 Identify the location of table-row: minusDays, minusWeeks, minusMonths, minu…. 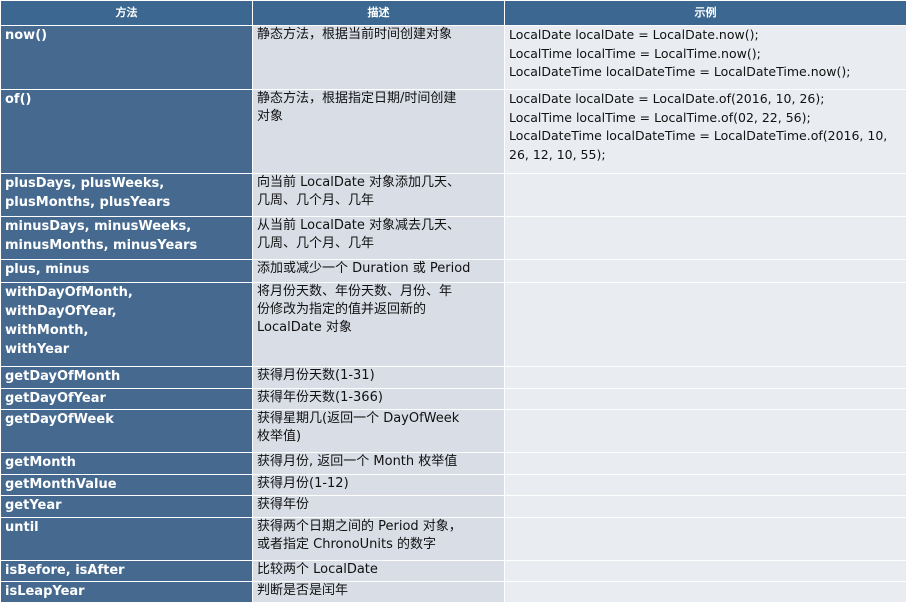
(453, 238).